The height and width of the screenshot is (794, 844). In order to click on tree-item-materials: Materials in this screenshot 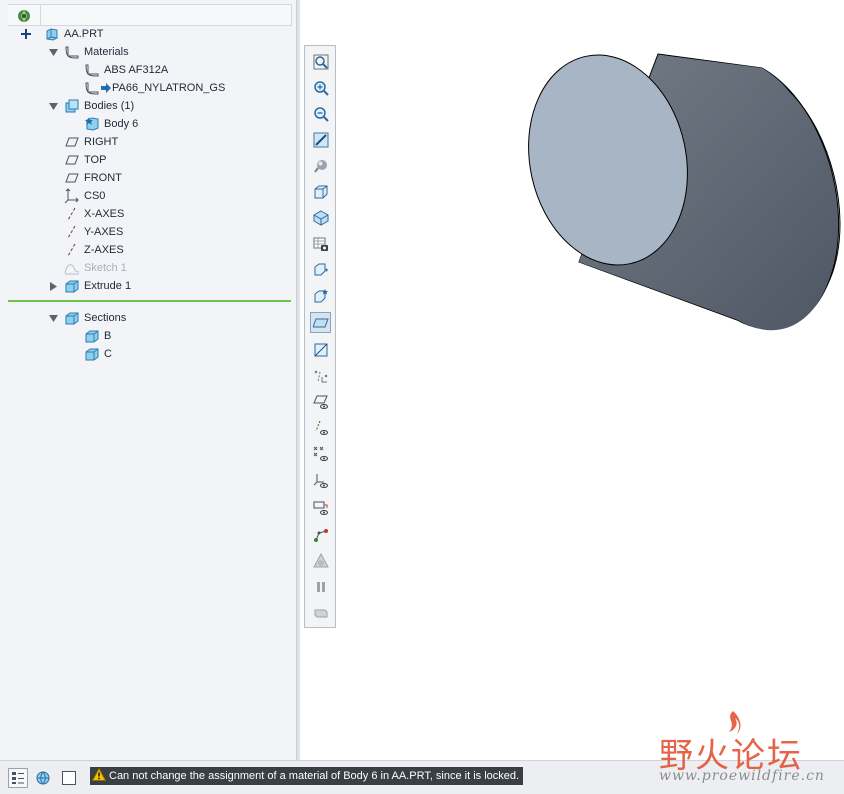, I will do `click(96, 52)`.